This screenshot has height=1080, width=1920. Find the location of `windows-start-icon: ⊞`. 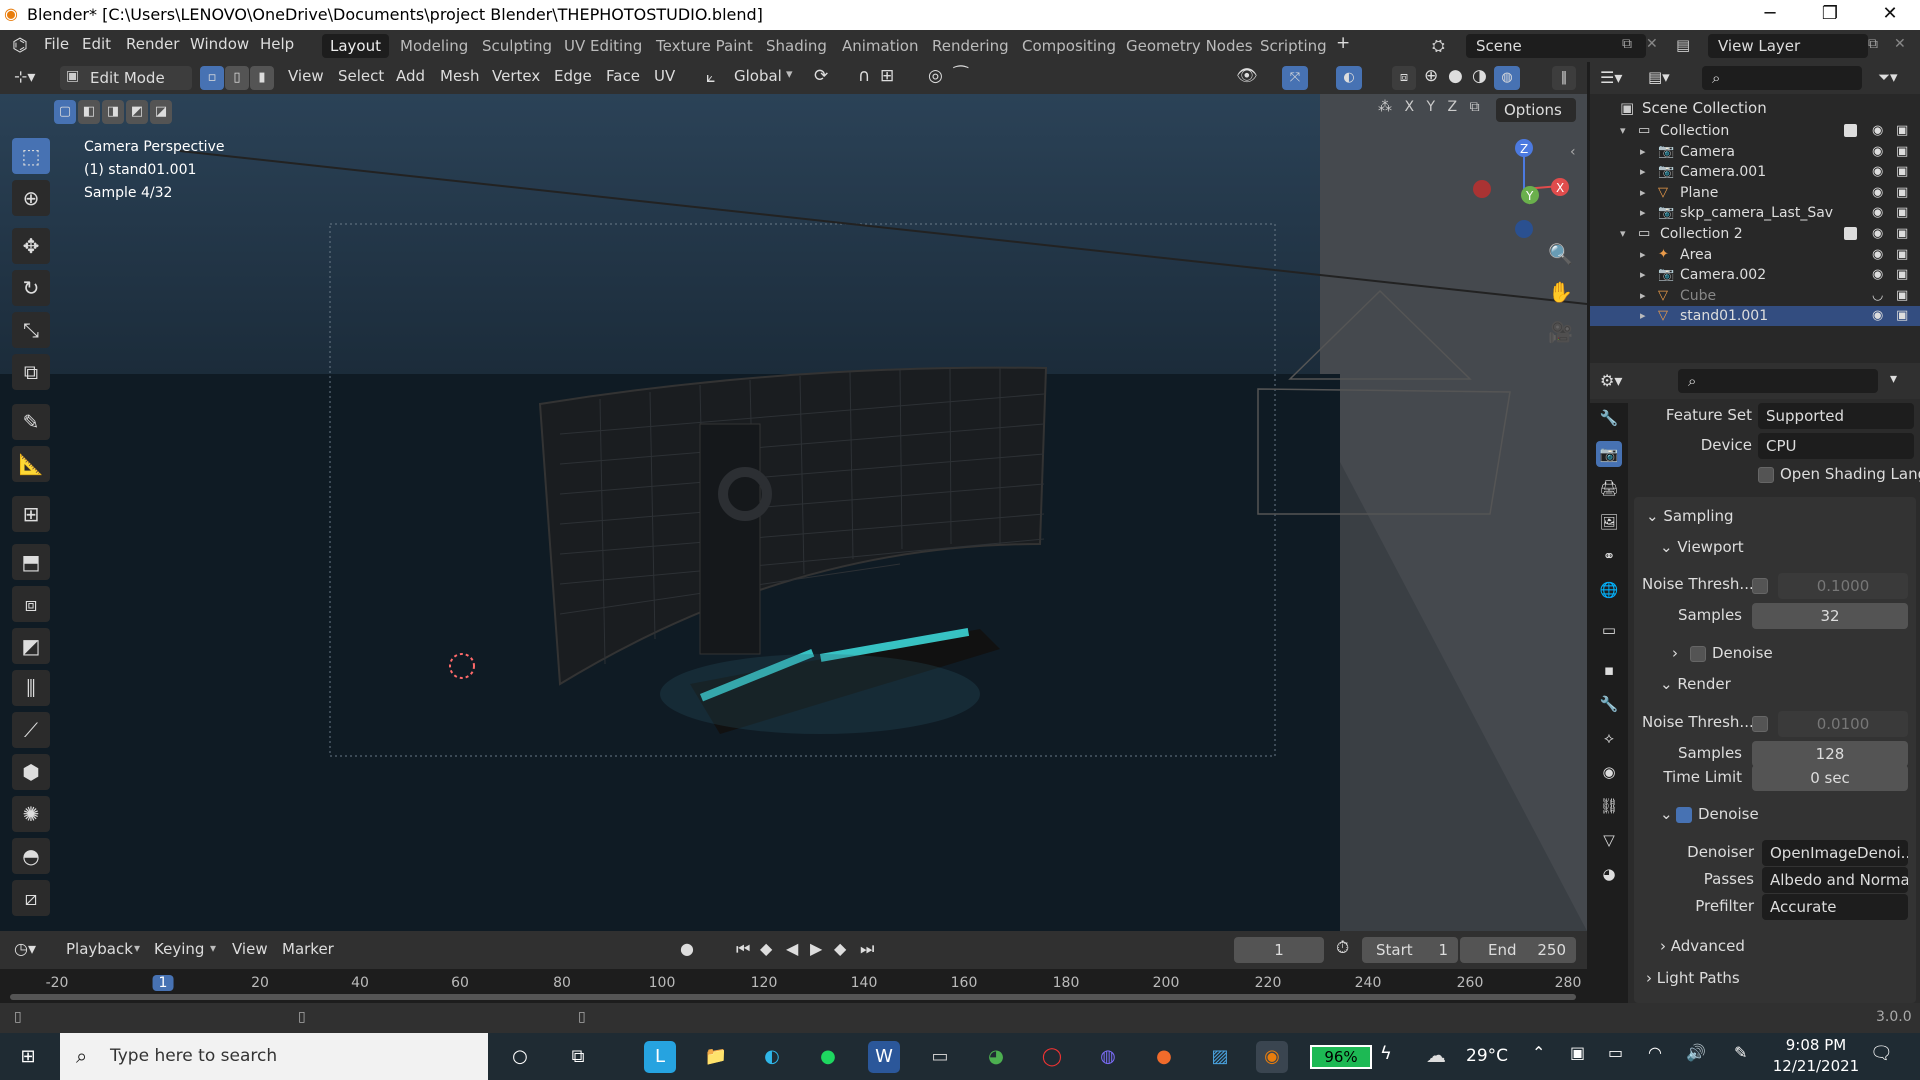

windows-start-icon: ⊞ is located at coordinates (28, 1057).